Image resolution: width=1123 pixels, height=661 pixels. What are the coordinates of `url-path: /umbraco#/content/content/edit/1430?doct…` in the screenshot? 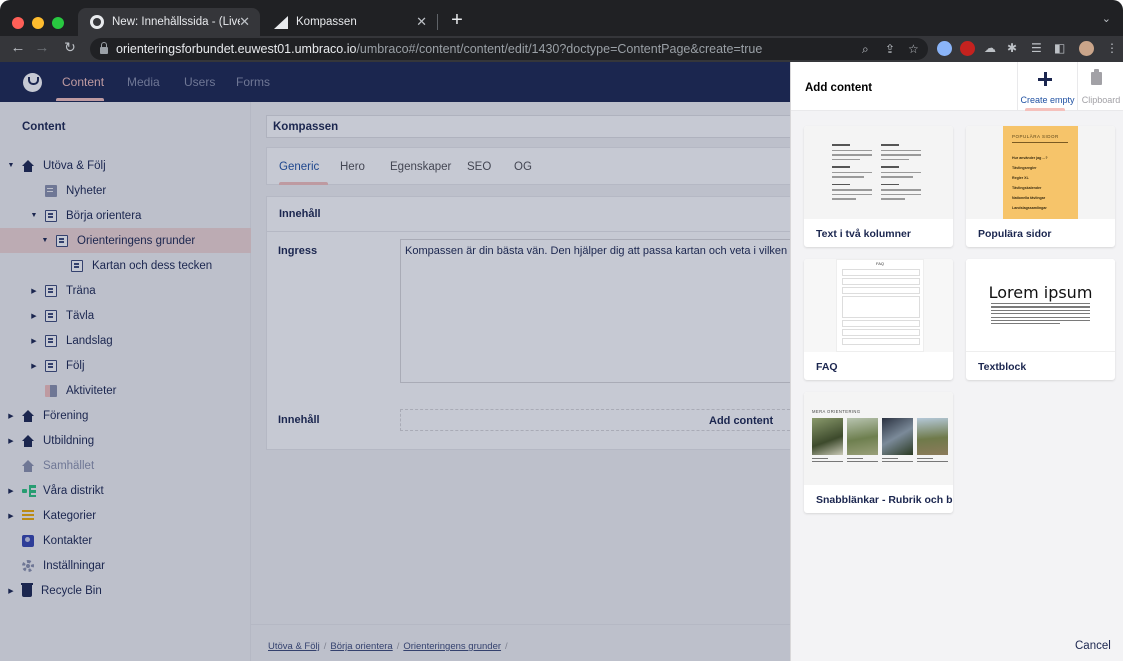 It's located at (559, 49).